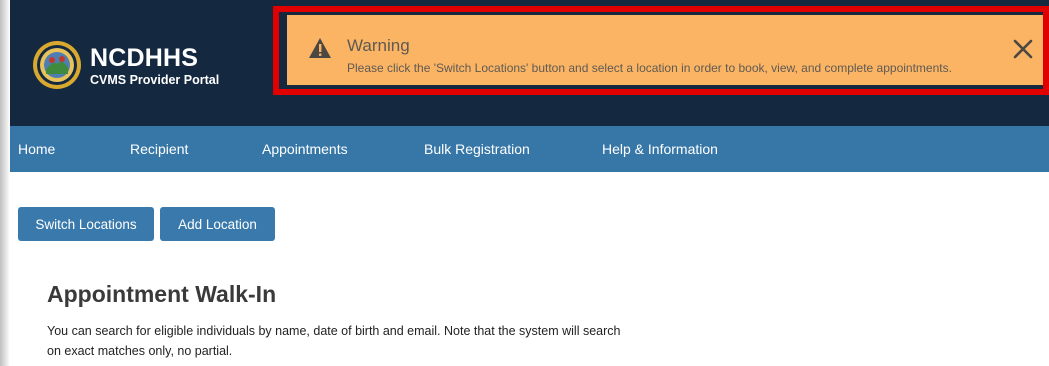  What do you see at coordinates (36, 149) in the screenshot?
I see `nav-item-home: Home` at bounding box center [36, 149].